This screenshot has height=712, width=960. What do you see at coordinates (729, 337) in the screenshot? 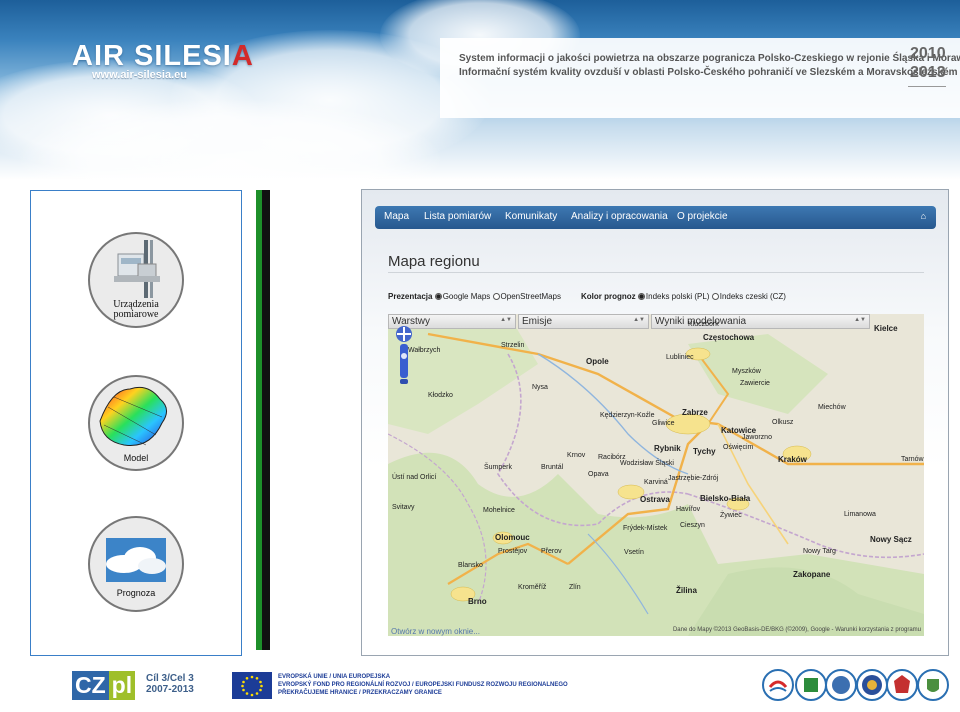
I see `map-city-label: Częstochowa` at bounding box center [729, 337].